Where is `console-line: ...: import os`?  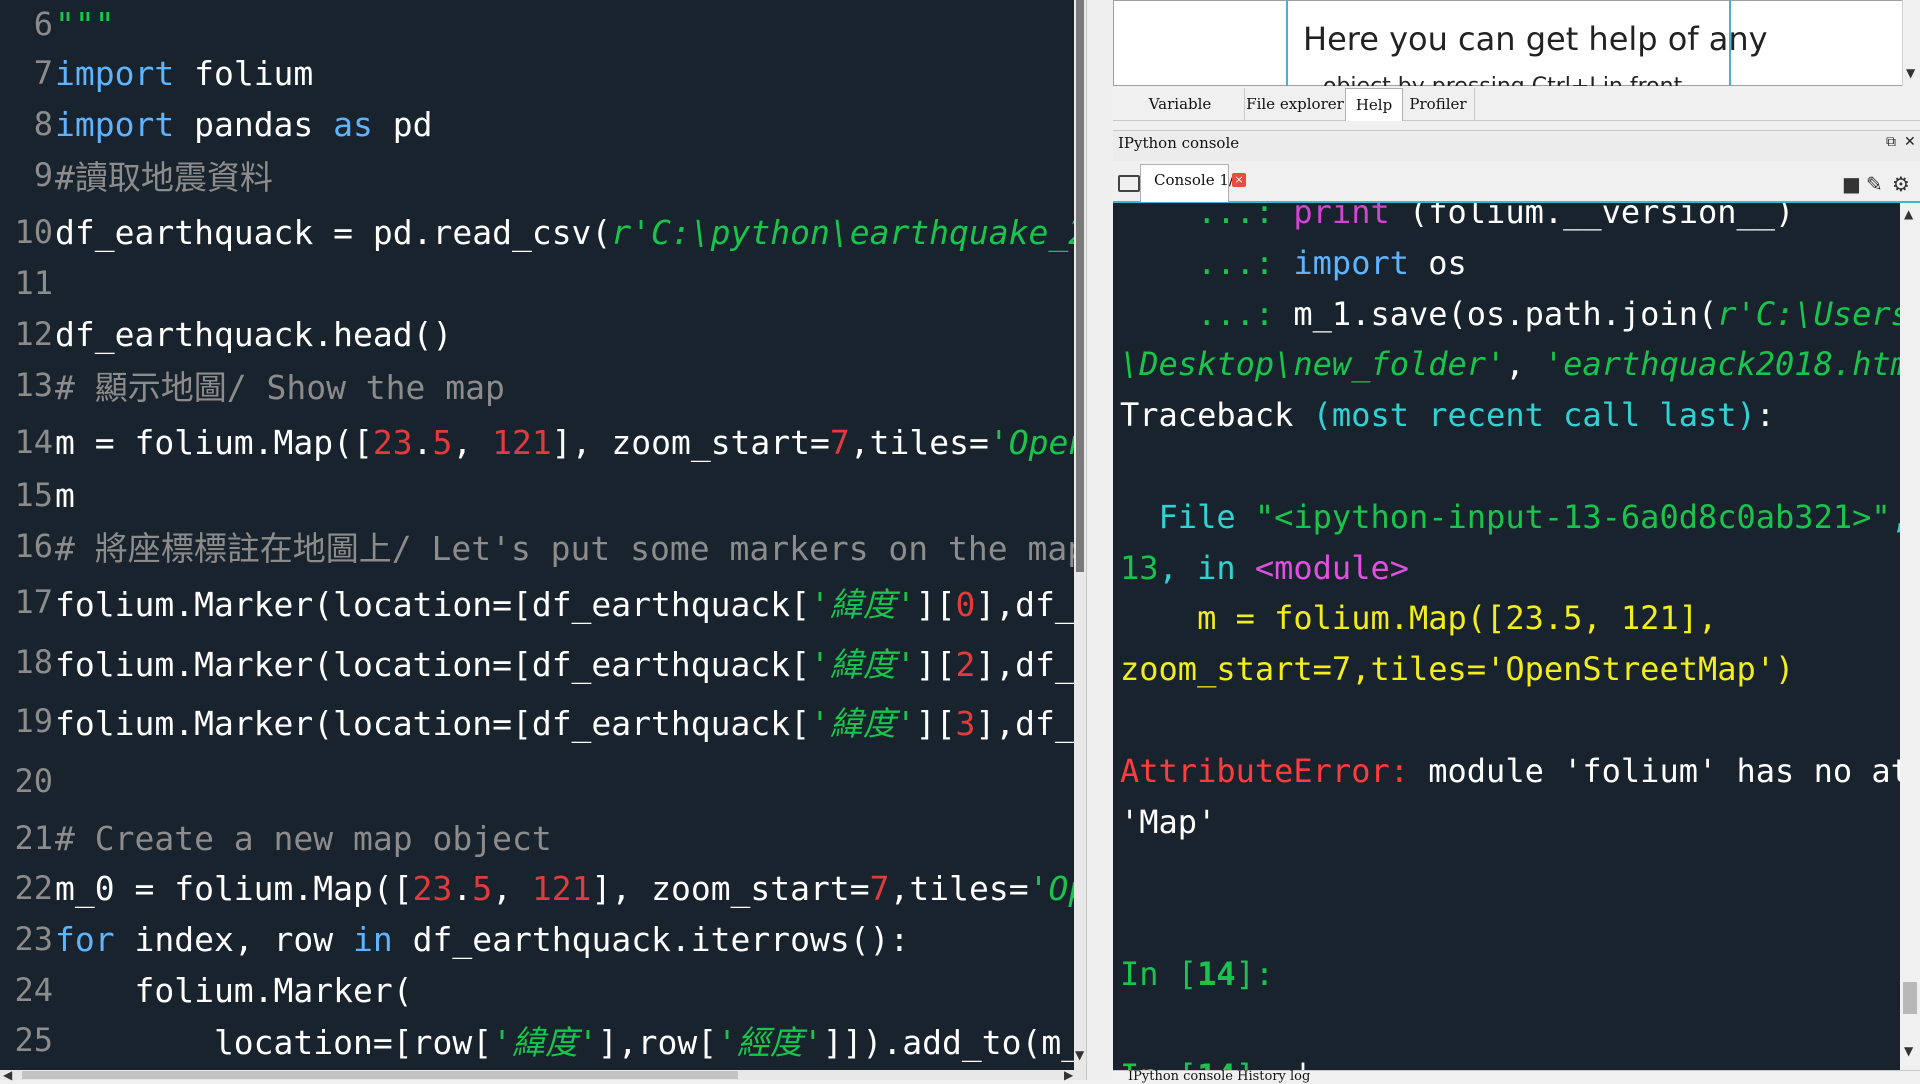
console-line: ...: import os is located at coordinates (1332, 262).